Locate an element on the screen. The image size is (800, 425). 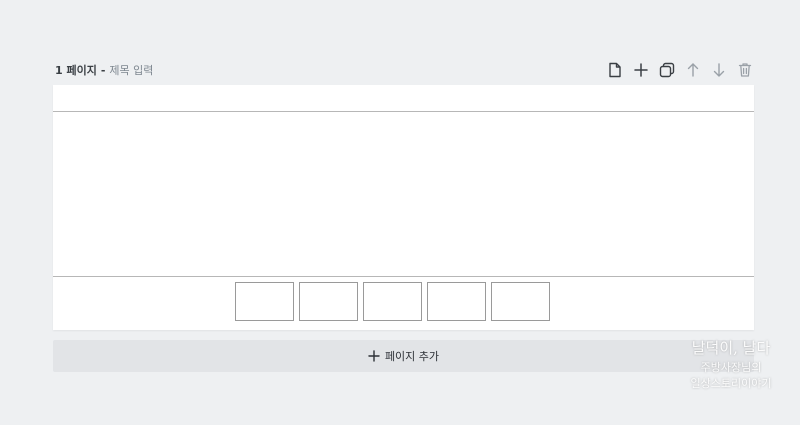
delete-page-button is located at coordinates (745, 70).